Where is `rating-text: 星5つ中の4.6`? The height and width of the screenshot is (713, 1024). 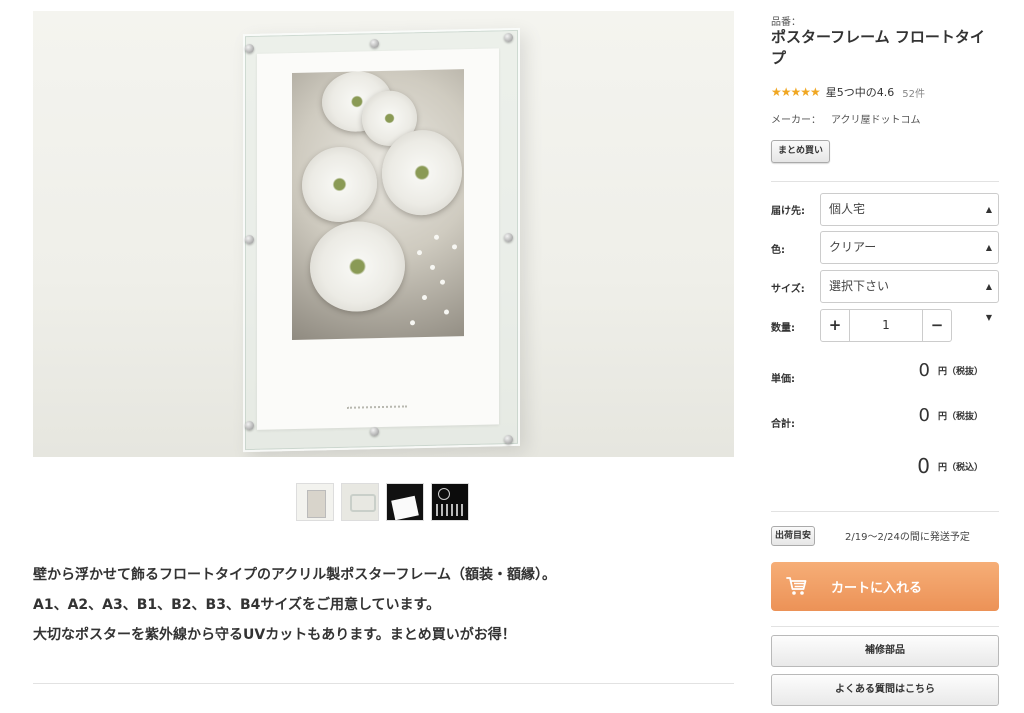 rating-text: 星5つ中の4.6 is located at coordinates (860, 92).